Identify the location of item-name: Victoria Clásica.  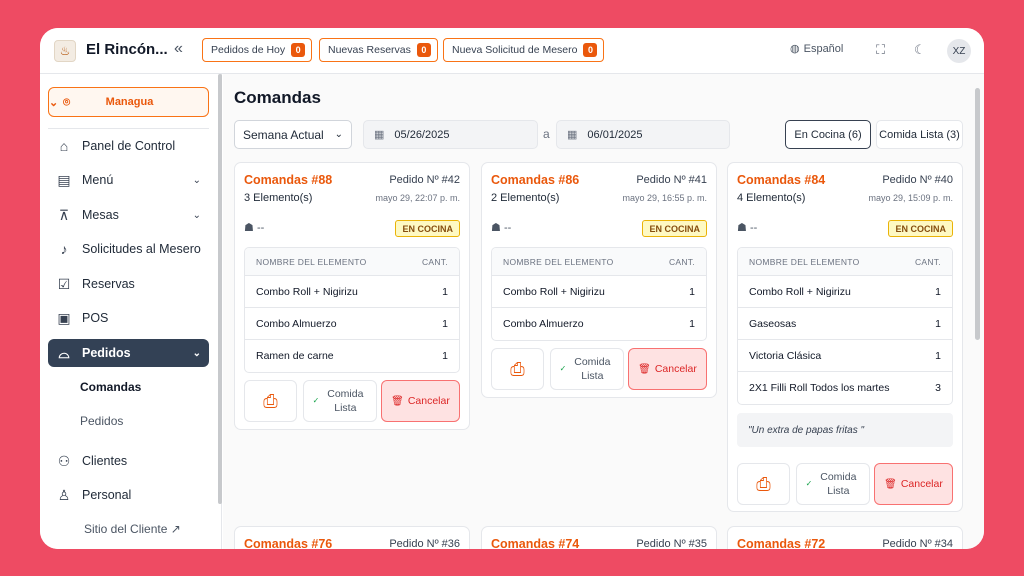
(785, 355).